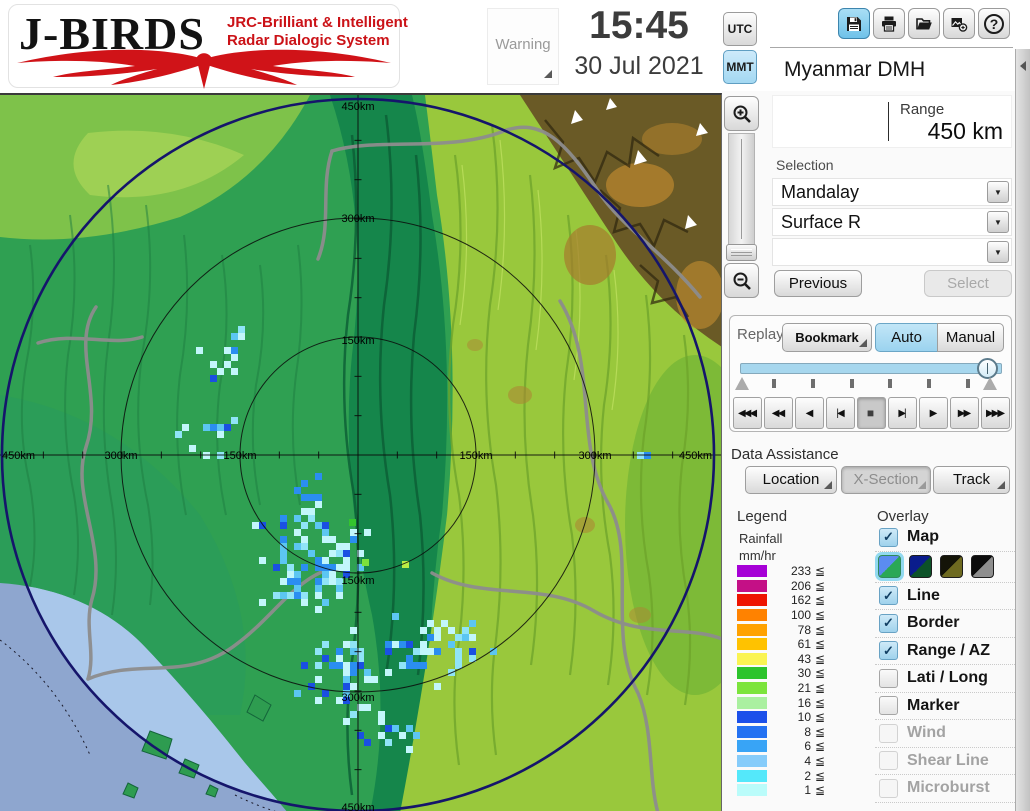 The image size is (1030, 811). I want to click on replay-slider-track, so click(871, 368).